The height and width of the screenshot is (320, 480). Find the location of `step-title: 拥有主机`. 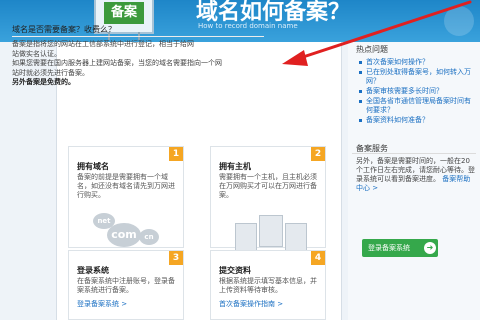

step-title: 拥有主机 is located at coordinates (235, 166).